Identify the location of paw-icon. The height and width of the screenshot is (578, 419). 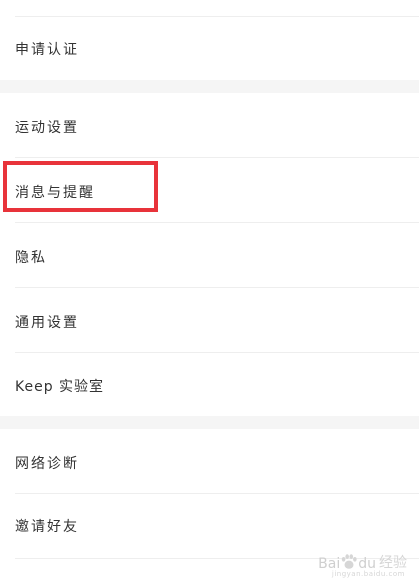
(349, 561).